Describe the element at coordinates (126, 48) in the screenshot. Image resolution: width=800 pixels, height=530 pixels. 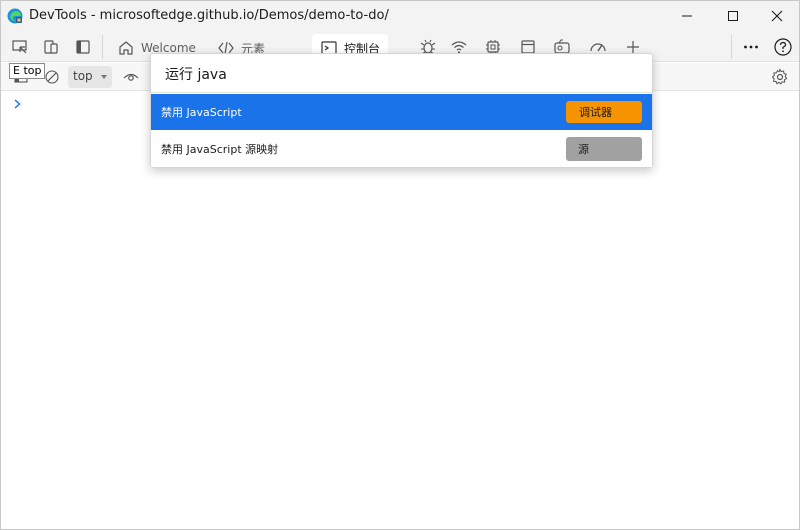
I see `home-icon` at that location.